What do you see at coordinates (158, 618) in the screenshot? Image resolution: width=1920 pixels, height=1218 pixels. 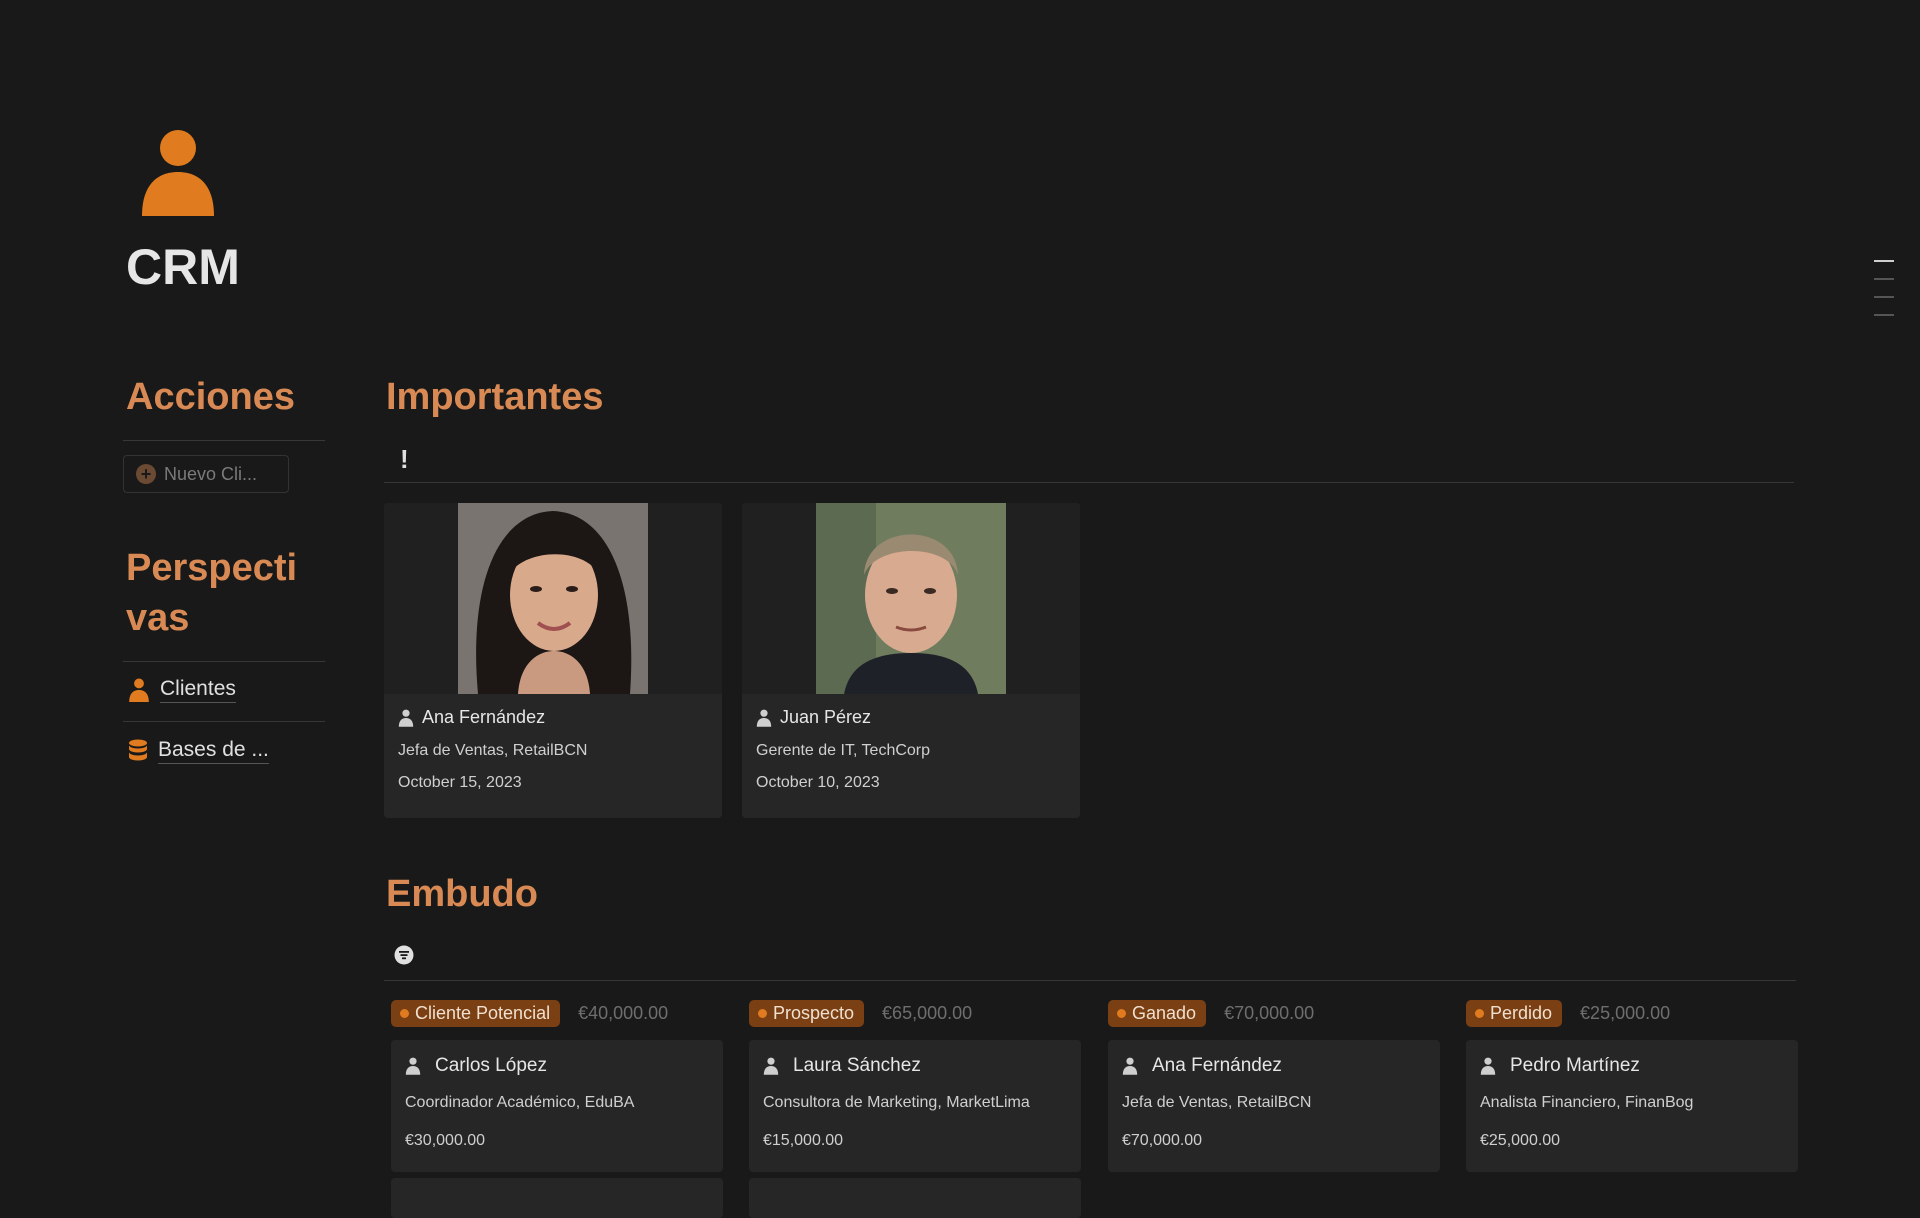 I see `perspectives-heading-line2: vas` at bounding box center [158, 618].